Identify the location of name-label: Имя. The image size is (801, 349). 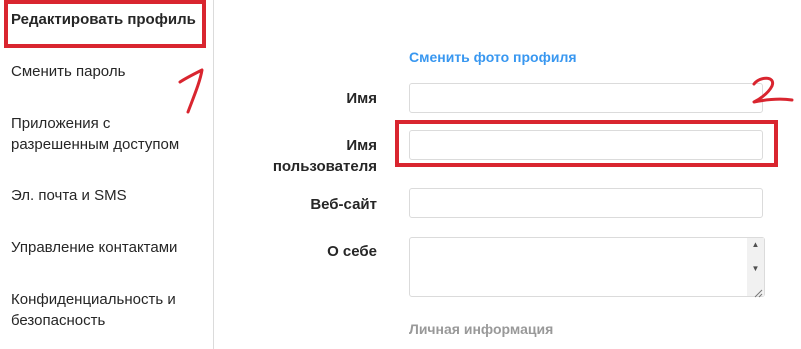
(361, 98).